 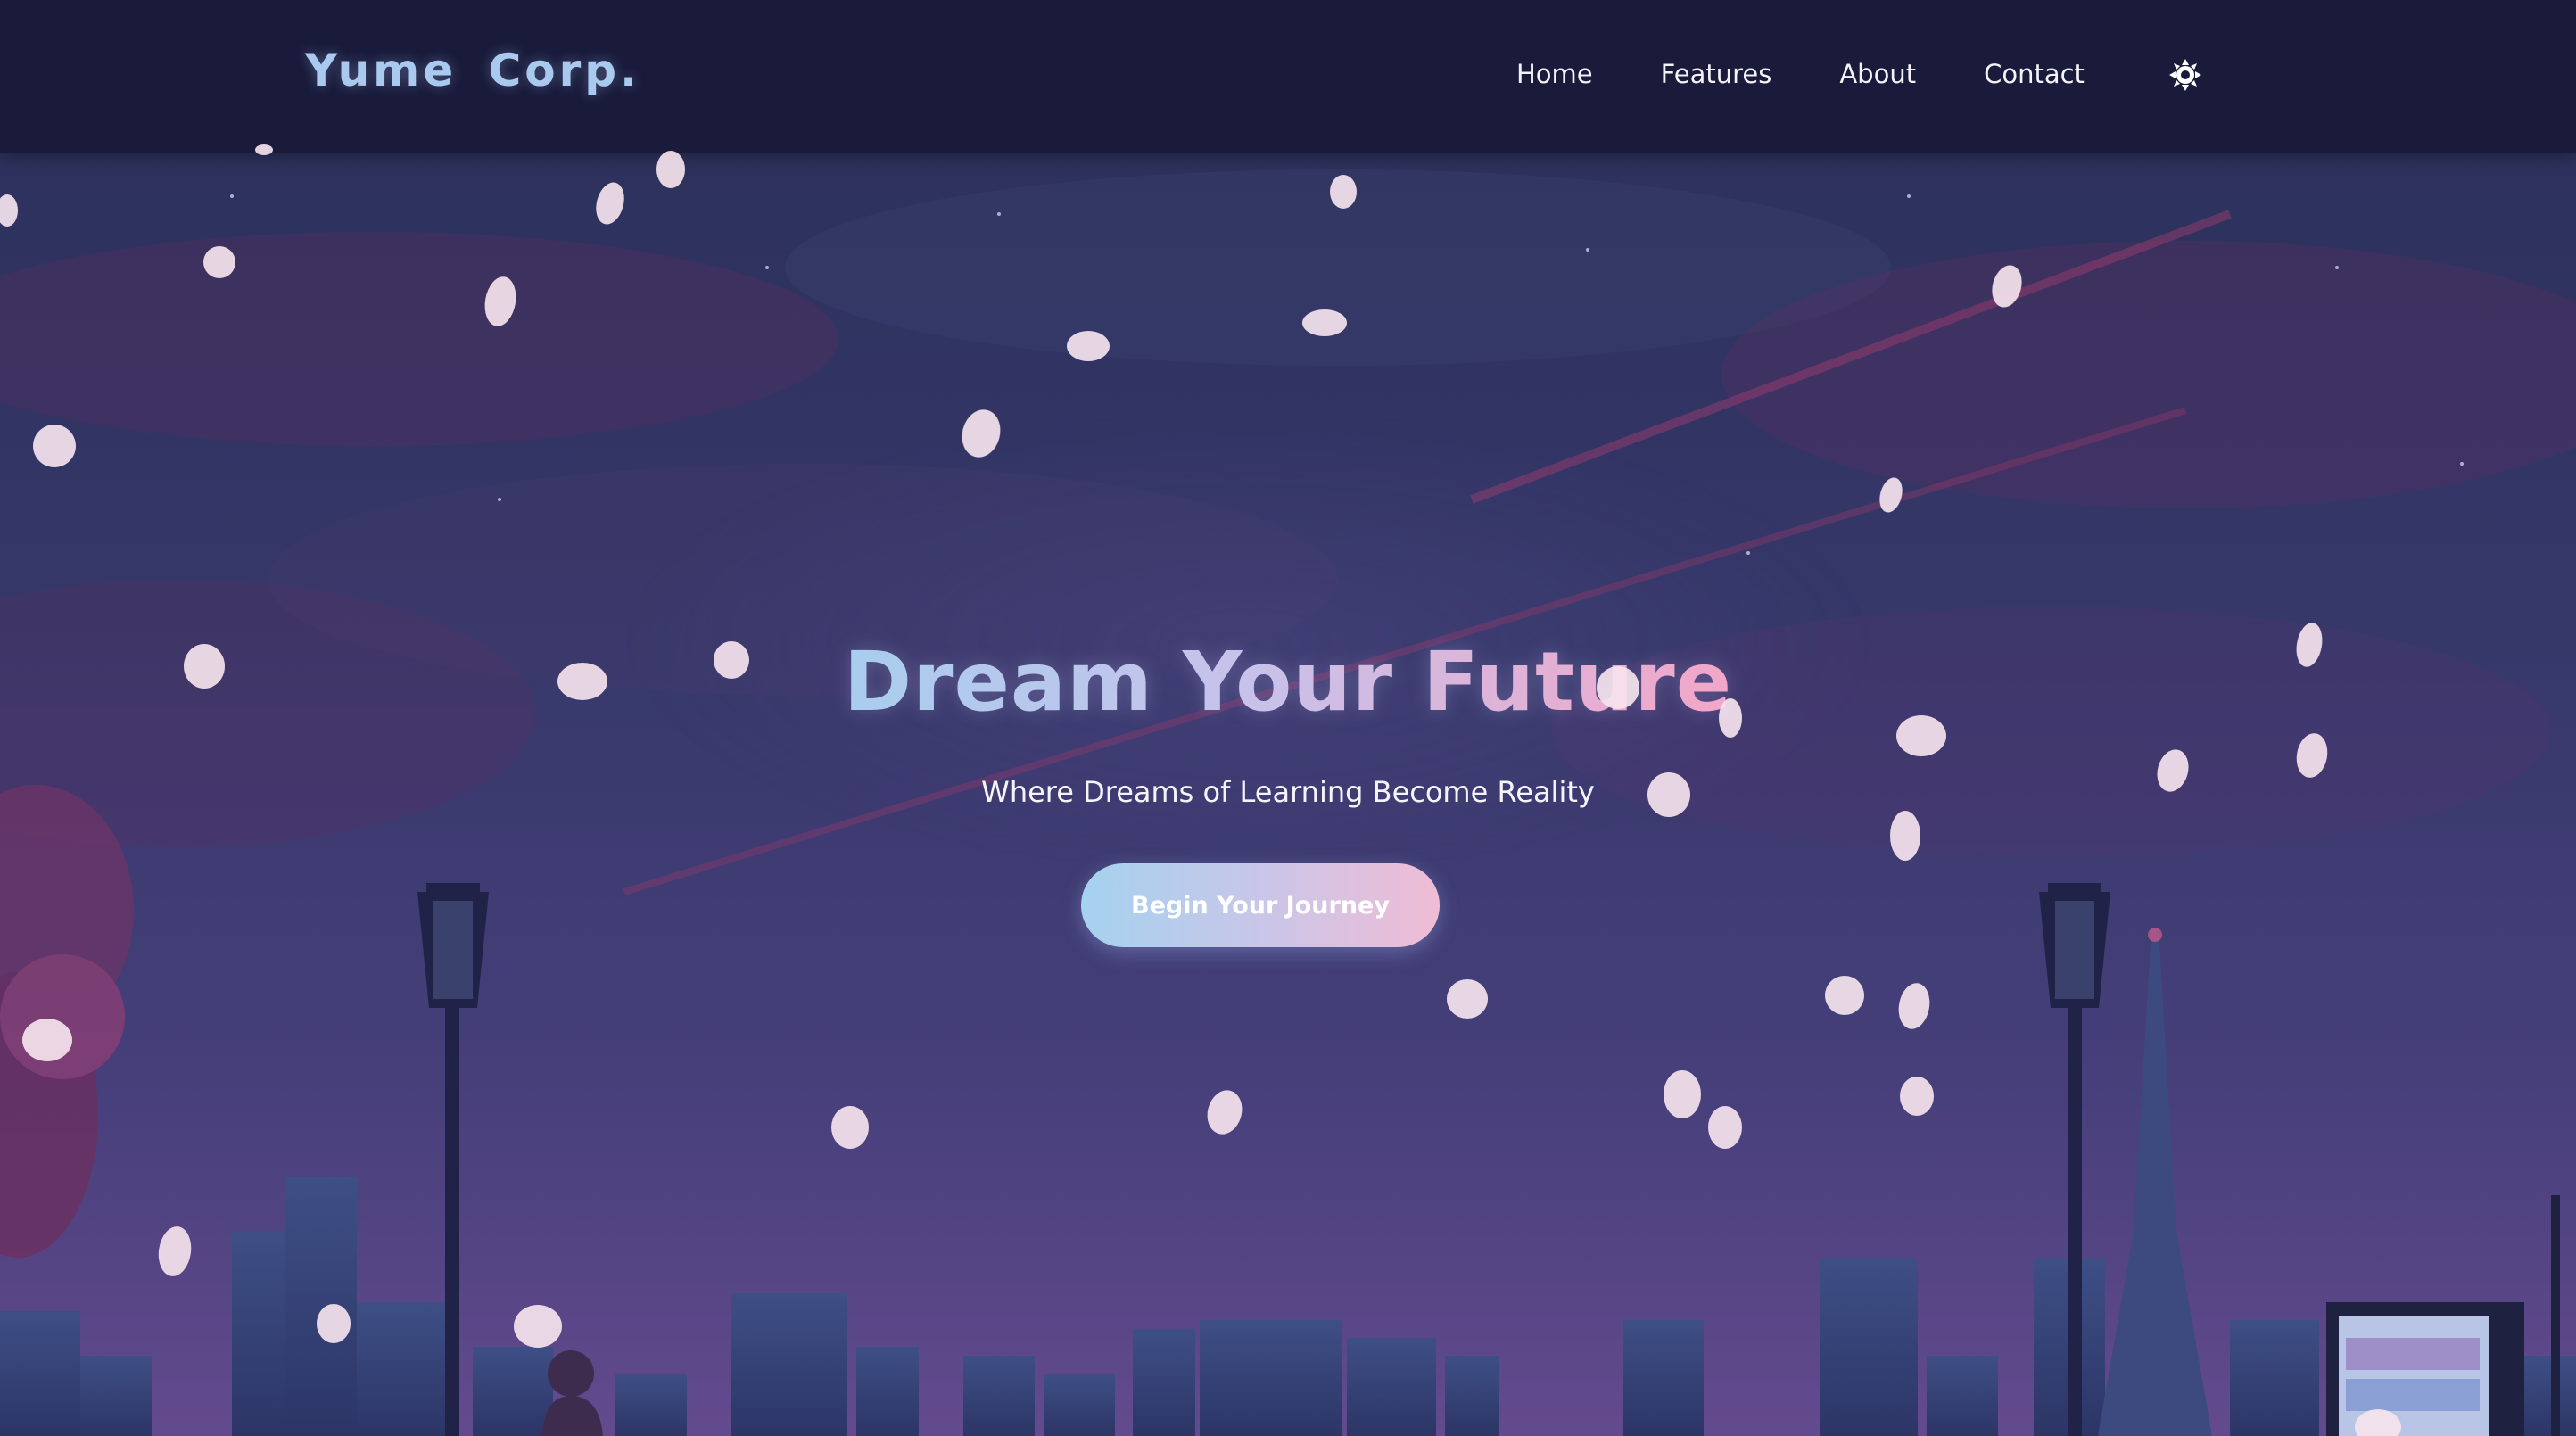 I want to click on hero-subtitle: Where Dreams of Learning Become Reality, so click(x=1288, y=792).